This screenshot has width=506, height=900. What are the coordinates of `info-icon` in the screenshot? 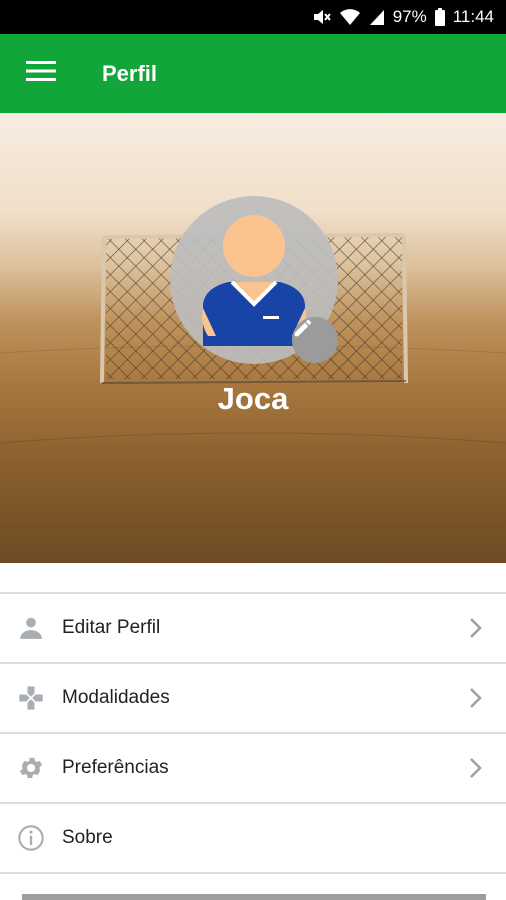 It's located at (31, 838).